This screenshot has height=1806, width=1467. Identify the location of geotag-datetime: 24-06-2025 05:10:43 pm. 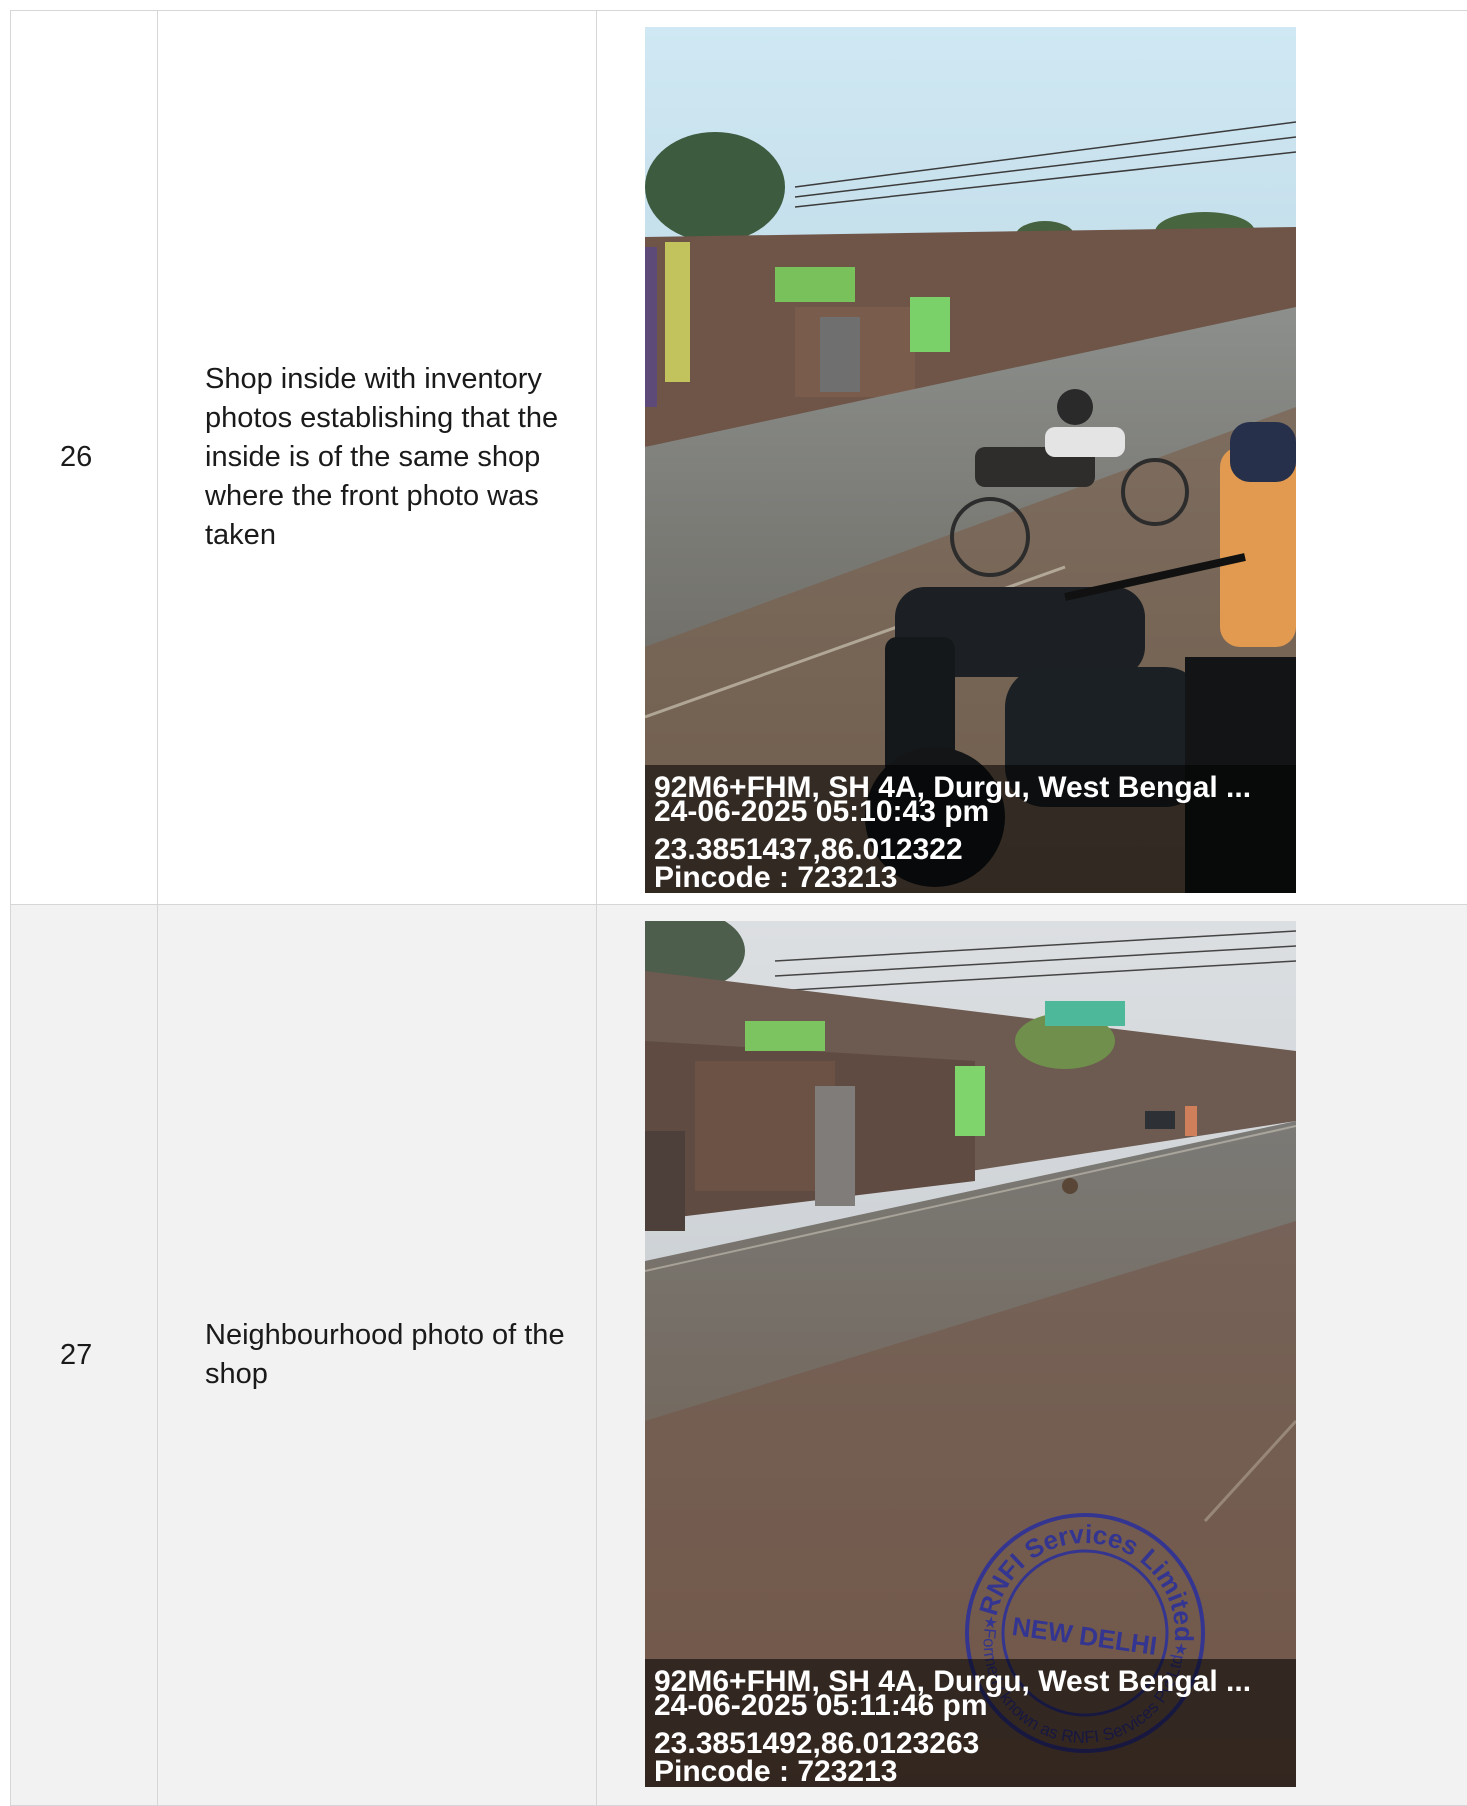
(821, 812).